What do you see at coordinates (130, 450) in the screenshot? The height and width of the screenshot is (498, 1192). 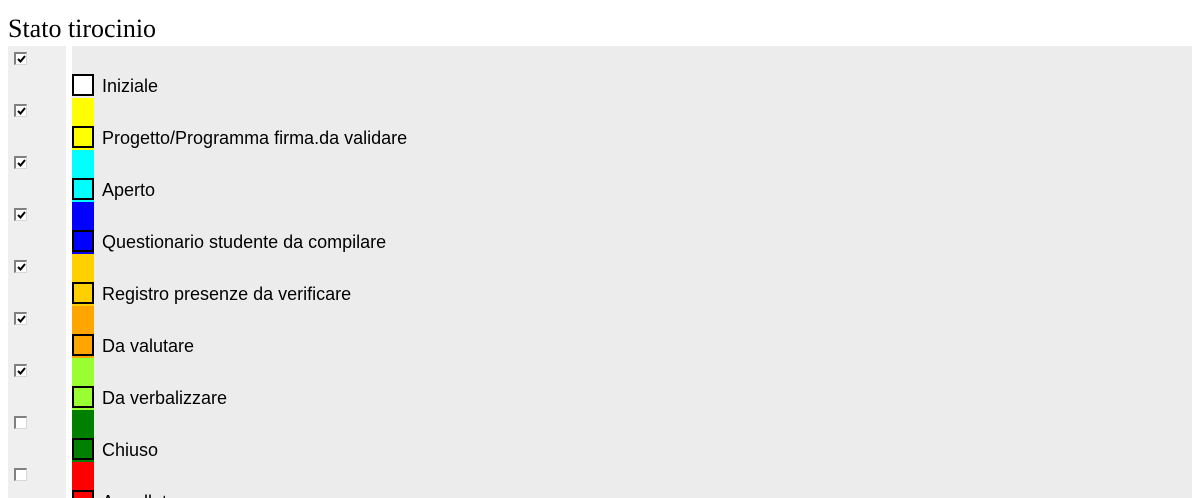 I see `state-label: Chiuso` at bounding box center [130, 450].